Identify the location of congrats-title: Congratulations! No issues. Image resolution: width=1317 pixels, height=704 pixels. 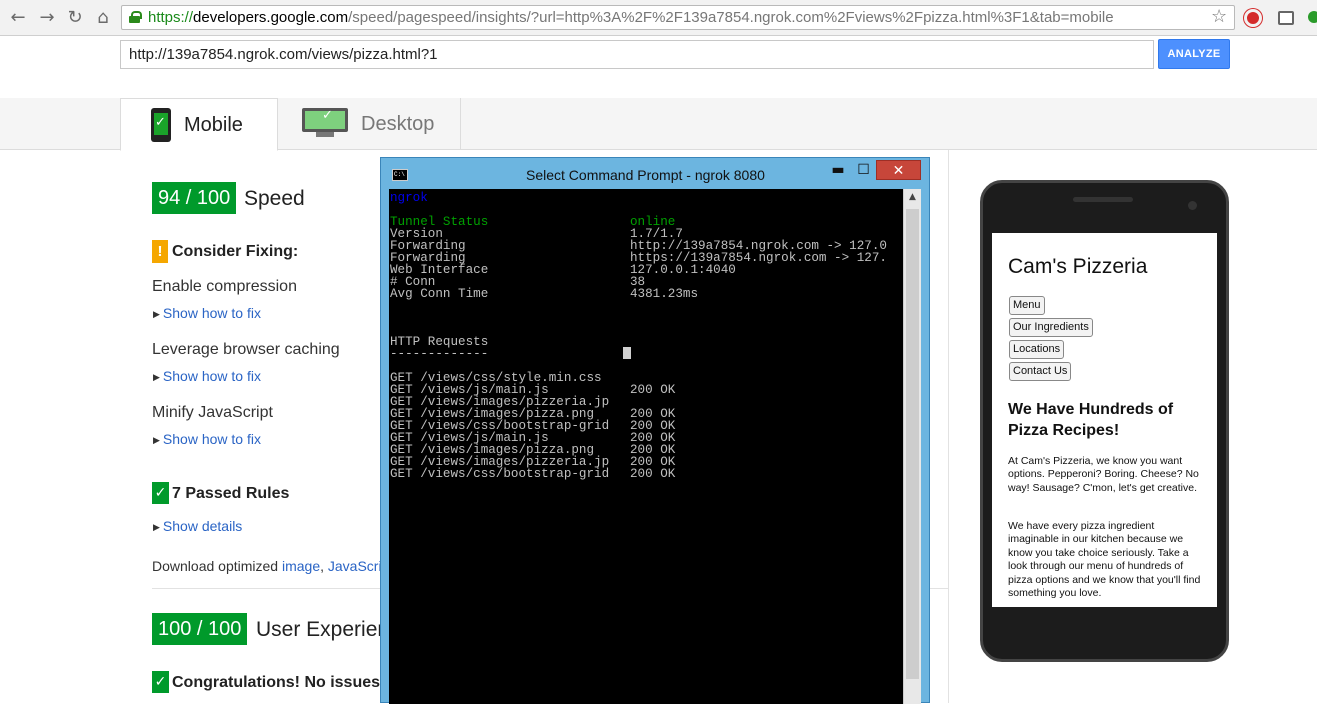
(276, 682).